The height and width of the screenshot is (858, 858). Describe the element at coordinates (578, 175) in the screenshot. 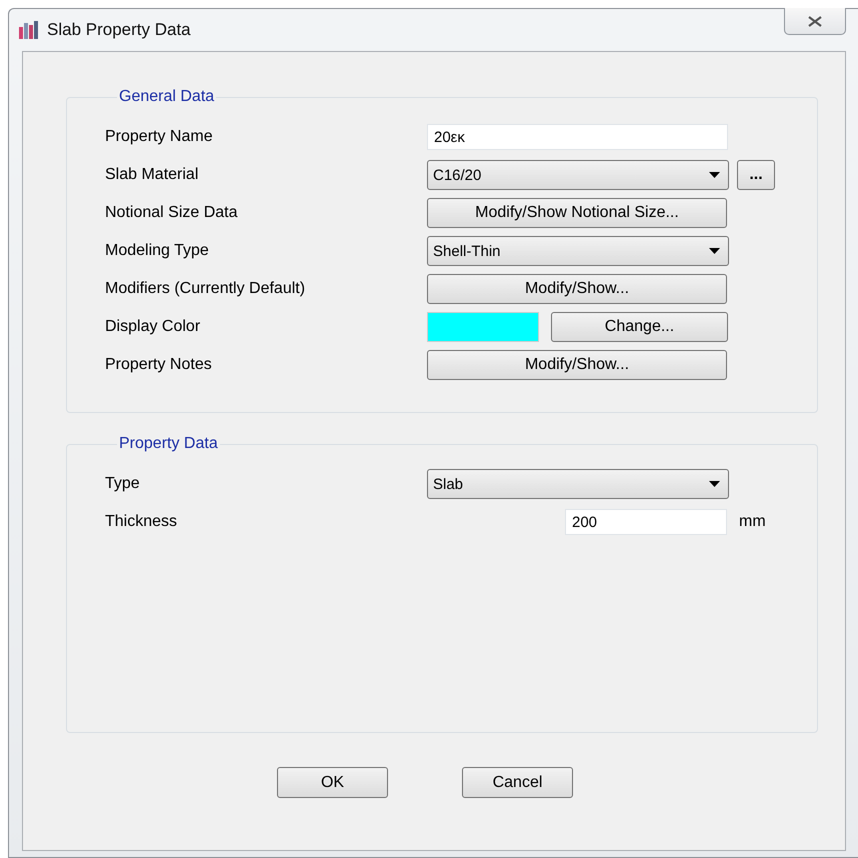

I see `dropdown: C16/20` at that location.